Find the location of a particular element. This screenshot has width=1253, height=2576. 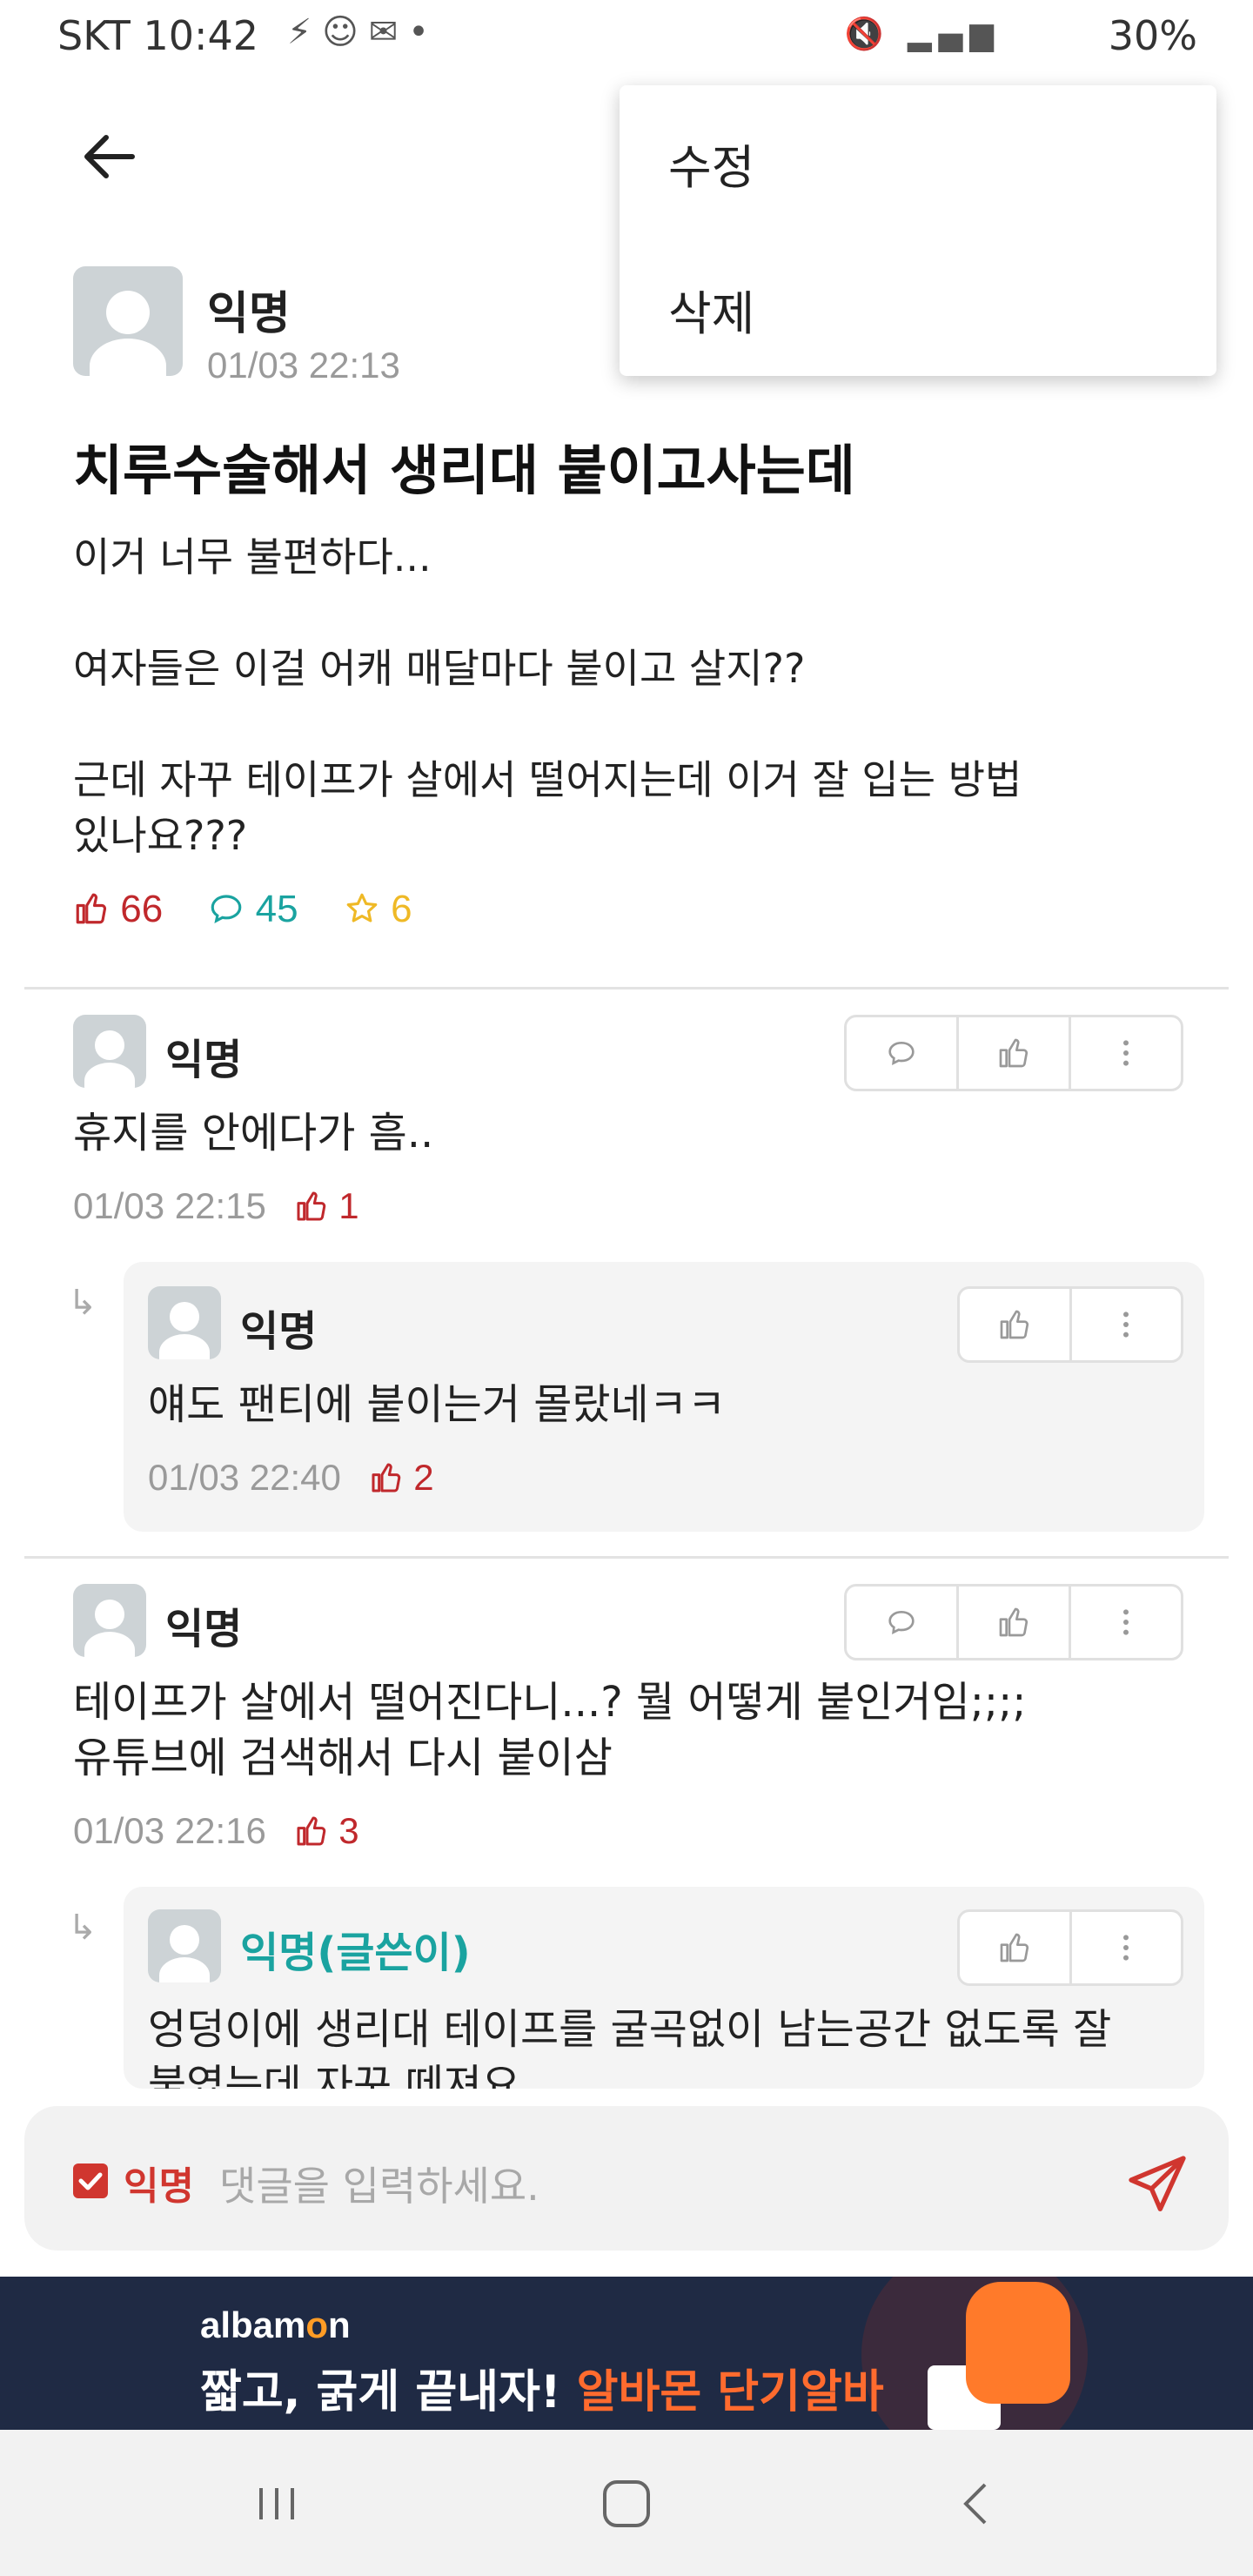

anonymous-checkbox is located at coordinates (90, 2180).